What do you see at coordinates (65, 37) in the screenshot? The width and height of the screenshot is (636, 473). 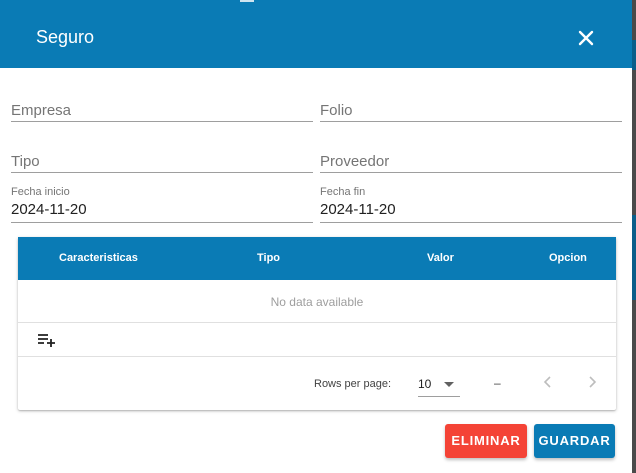 I see `dialog-title: Seguro` at bounding box center [65, 37].